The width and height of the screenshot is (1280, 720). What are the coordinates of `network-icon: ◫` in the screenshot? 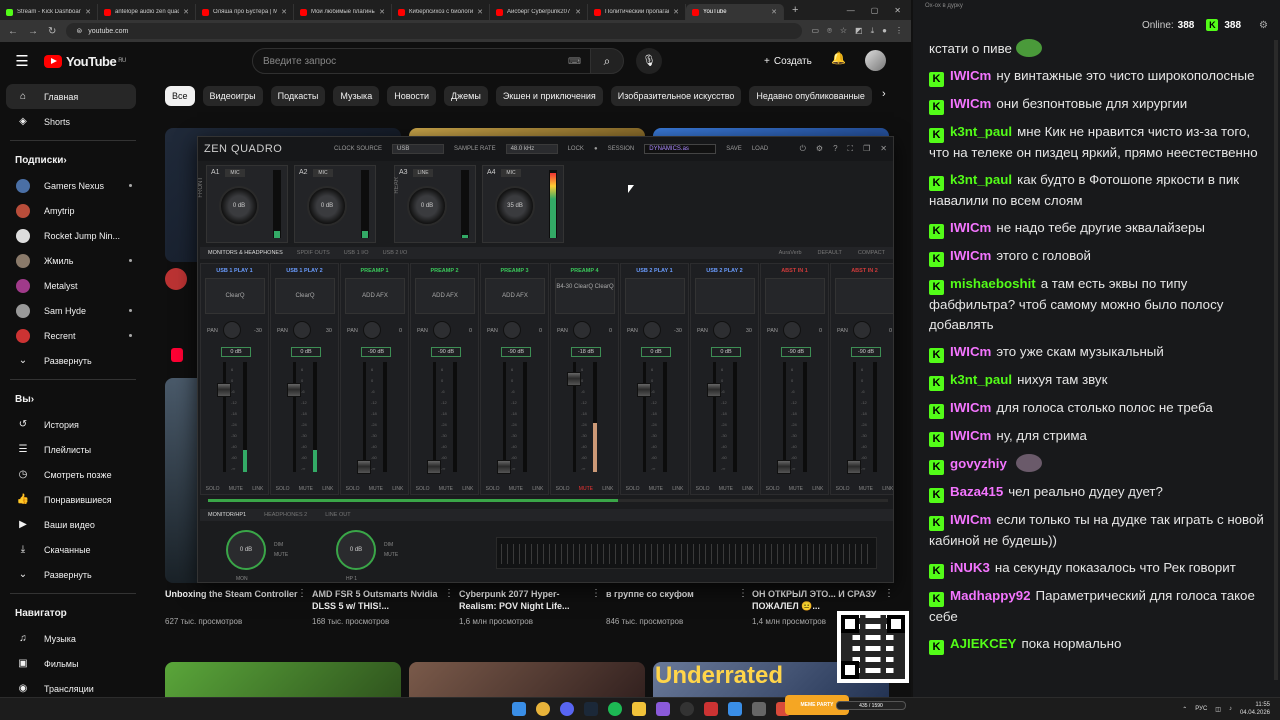 It's located at (1218, 709).